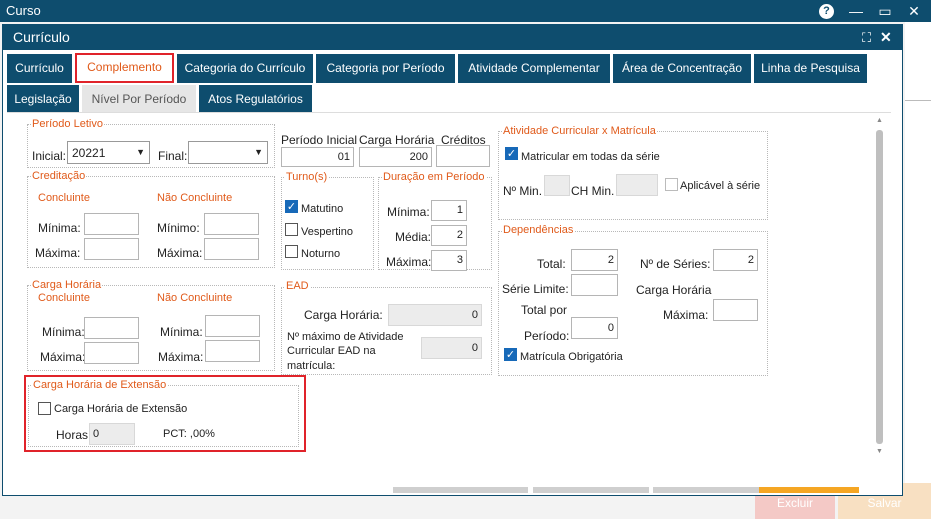 The width and height of the screenshot is (931, 519). I want to click on serie-limite-label: Série Limite:, so click(535, 289).